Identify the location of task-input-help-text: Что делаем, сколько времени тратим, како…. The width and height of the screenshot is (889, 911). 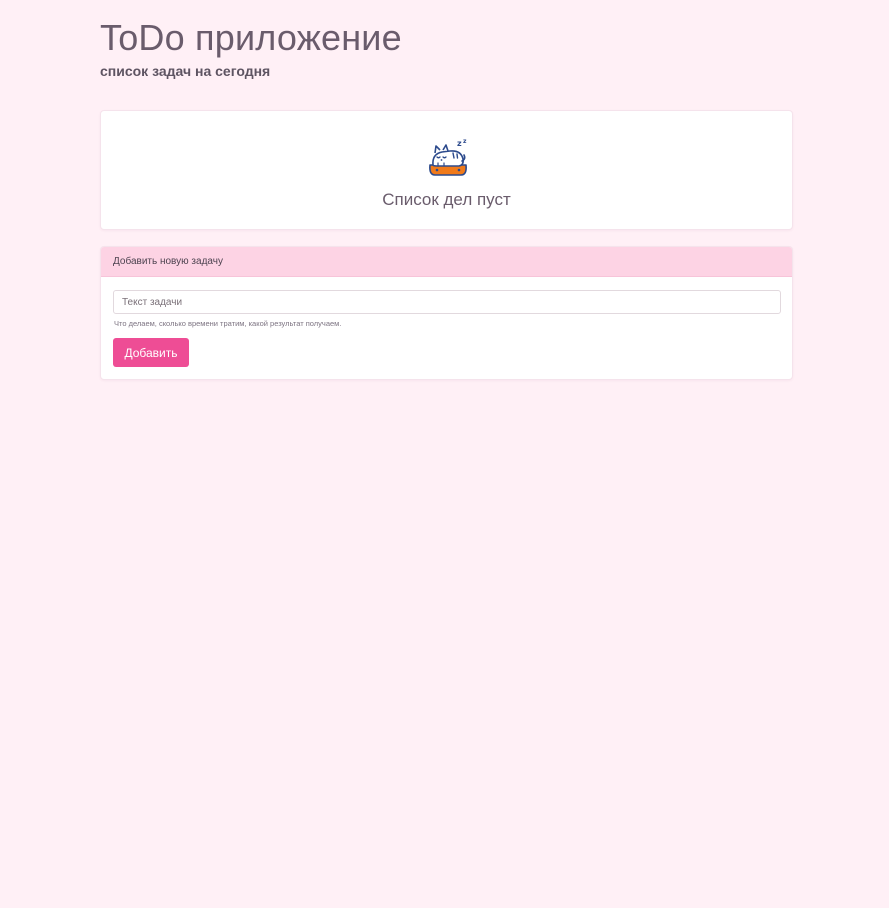
(228, 323).